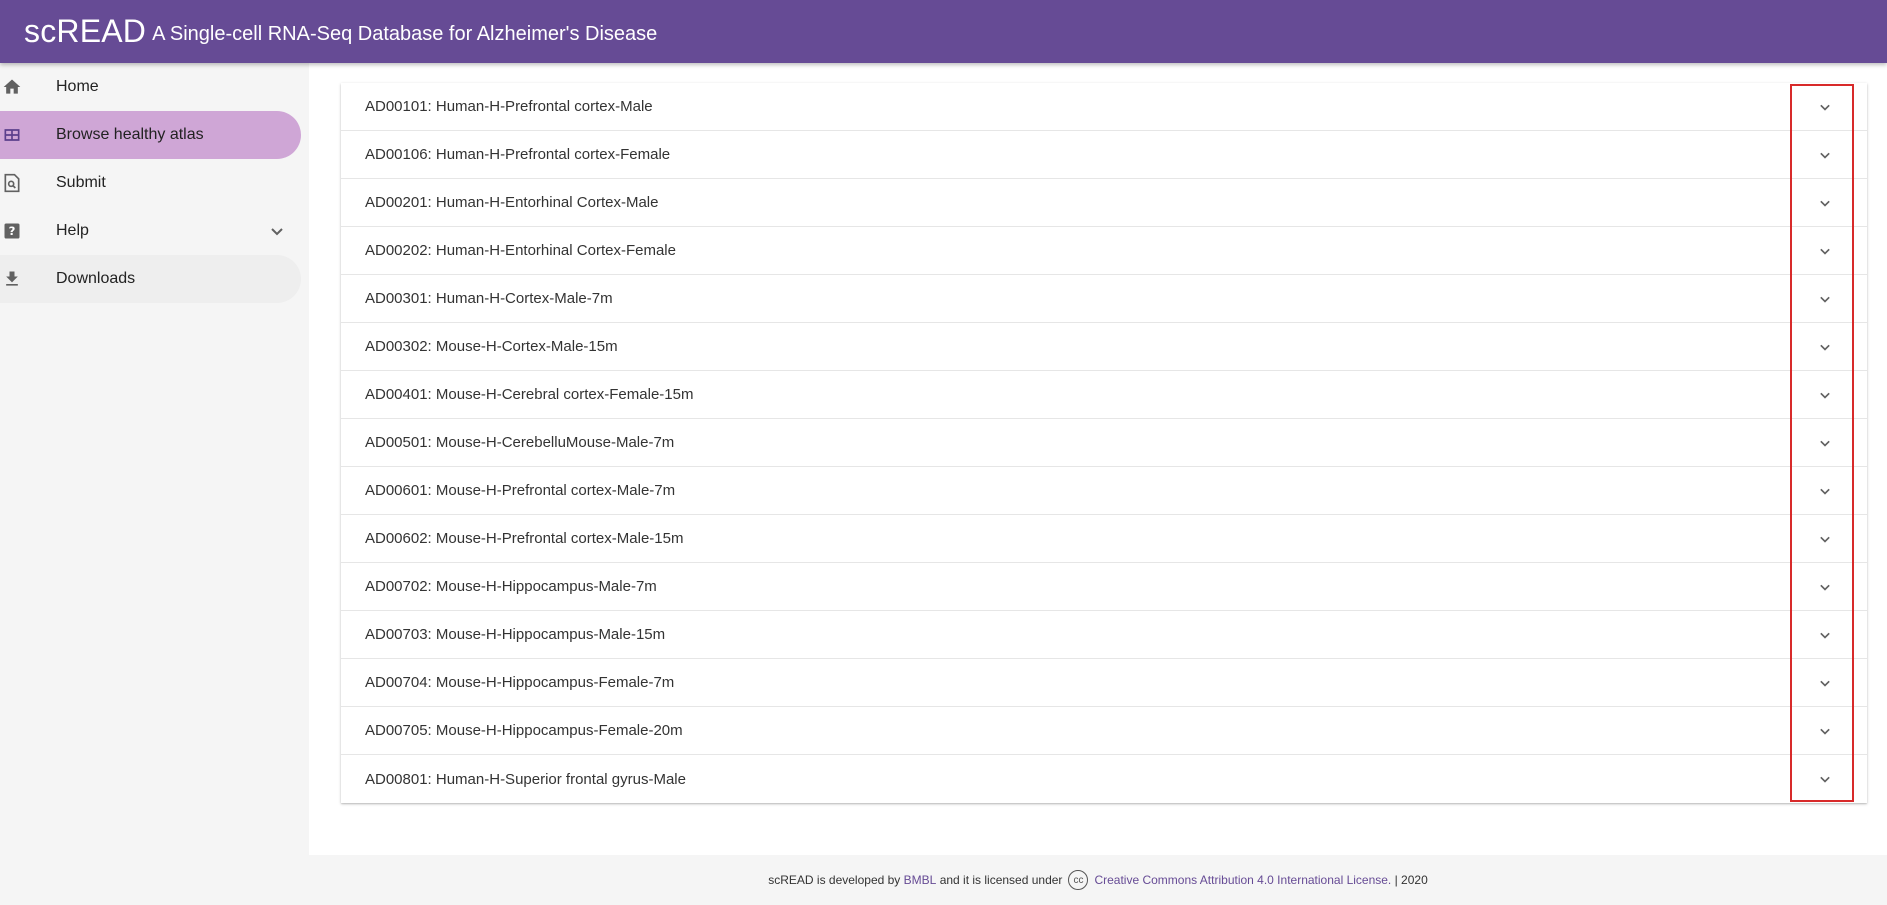 This screenshot has height=905, width=1887. Describe the element at coordinates (77, 86) in the screenshot. I see `sidebar-item-label: Home` at that location.